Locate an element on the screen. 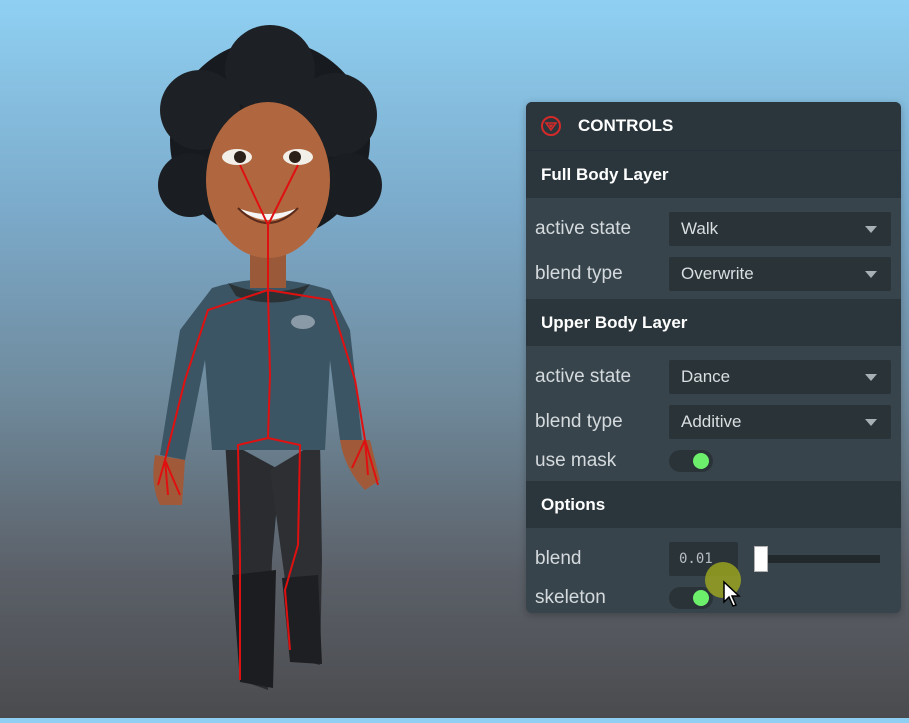 The image size is (909, 723). use-mask-row: use mask is located at coordinates (713, 461).